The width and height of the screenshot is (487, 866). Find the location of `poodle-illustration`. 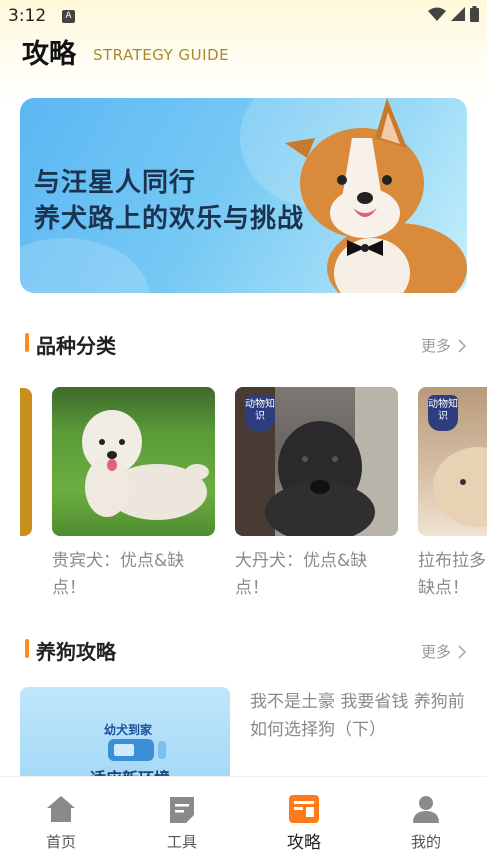

poodle-illustration is located at coordinates (145, 465).